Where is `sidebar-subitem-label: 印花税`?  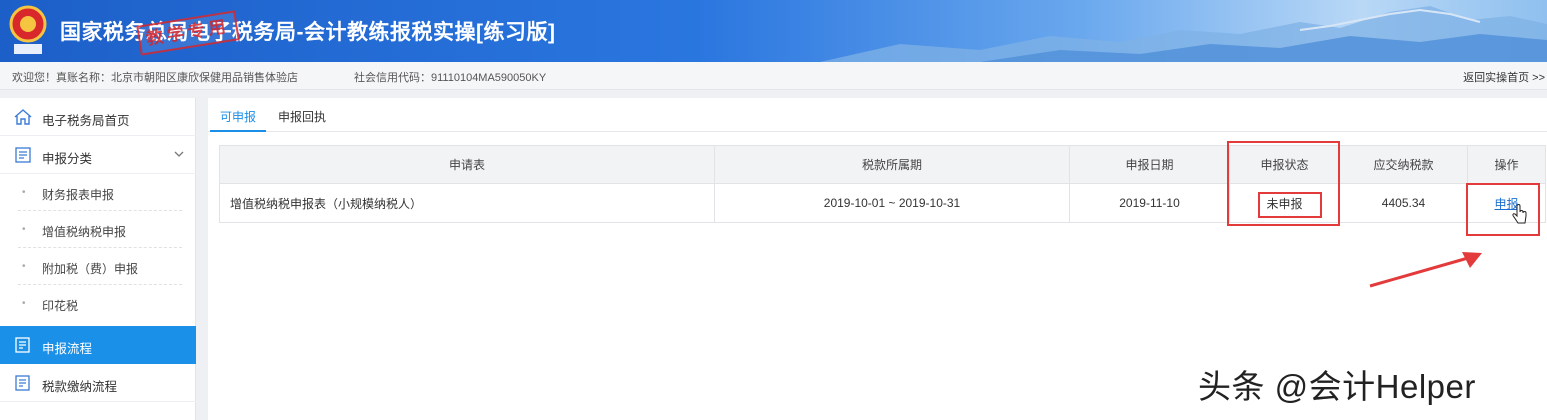 sidebar-subitem-label: 印花税 is located at coordinates (60, 306).